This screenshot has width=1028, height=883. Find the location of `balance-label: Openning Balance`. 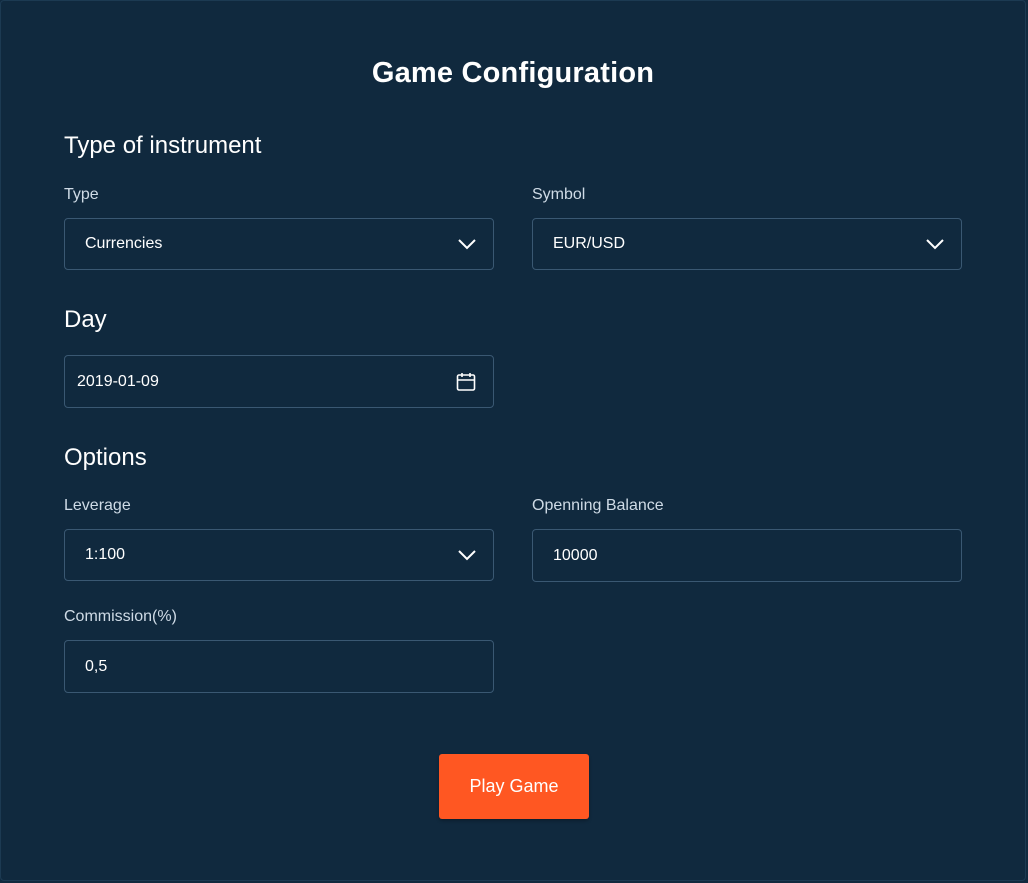

balance-label: Openning Balance is located at coordinates (598, 505).